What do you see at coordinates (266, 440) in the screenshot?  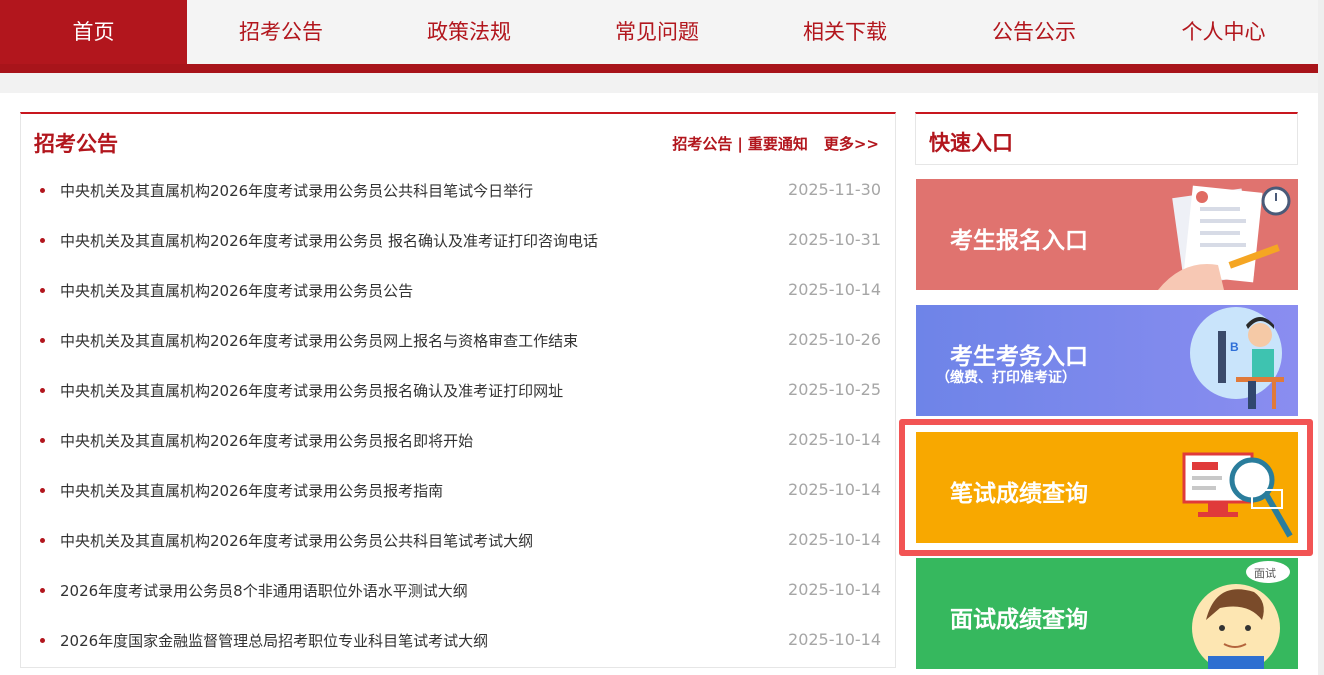 I see `announcement-link: 中央机关及其直属机构2026年度考试录用公务员报名即将开始` at bounding box center [266, 440].